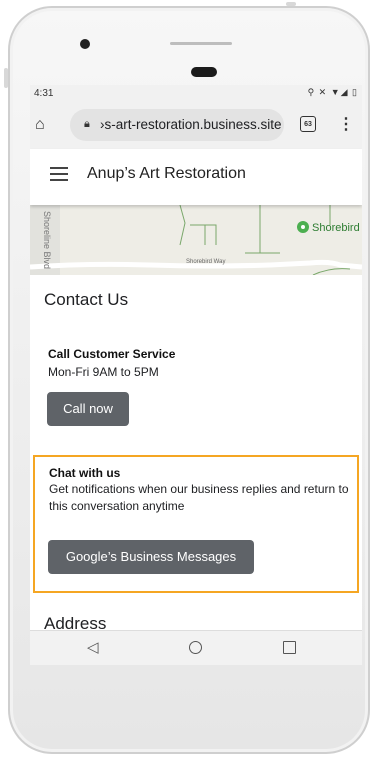  I want to click on lock-icon: 🔒︎, so click(87, 124).